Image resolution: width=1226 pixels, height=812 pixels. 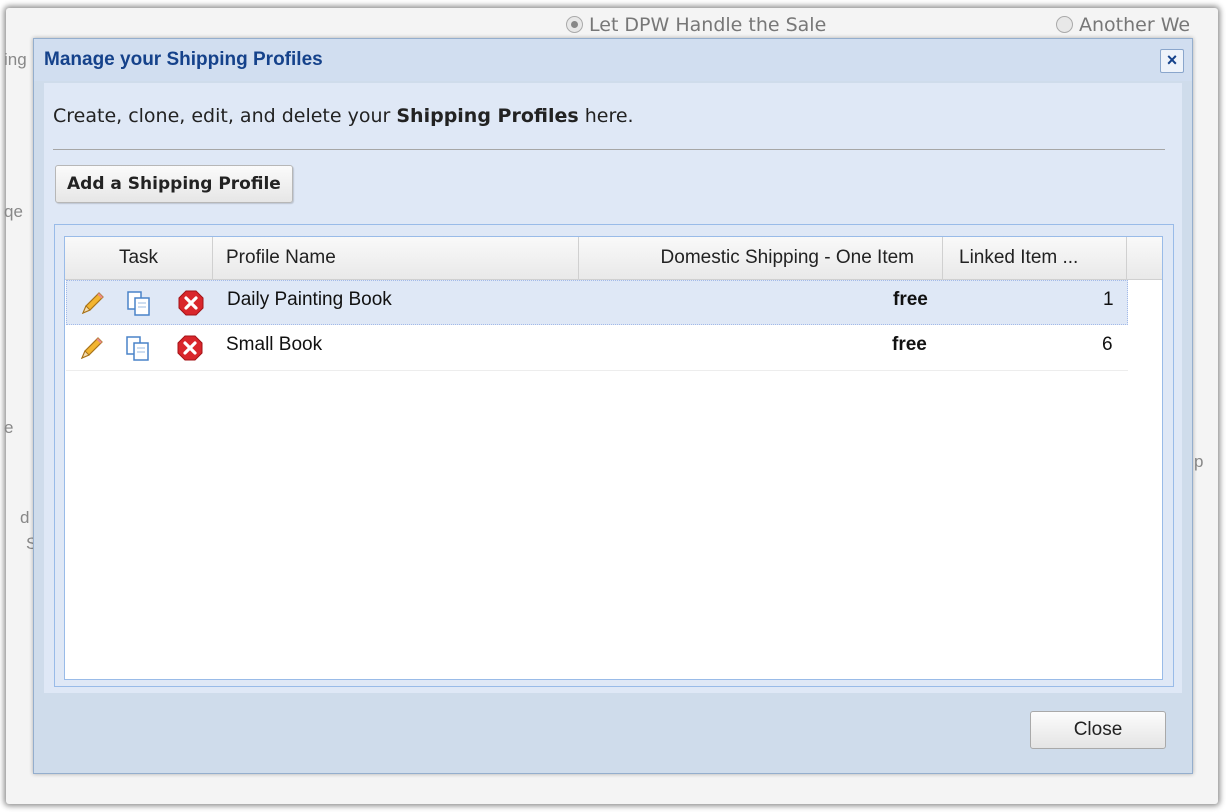 I want to click on table-row: Daily Painting Book free 1, so click(x=597, y=302).